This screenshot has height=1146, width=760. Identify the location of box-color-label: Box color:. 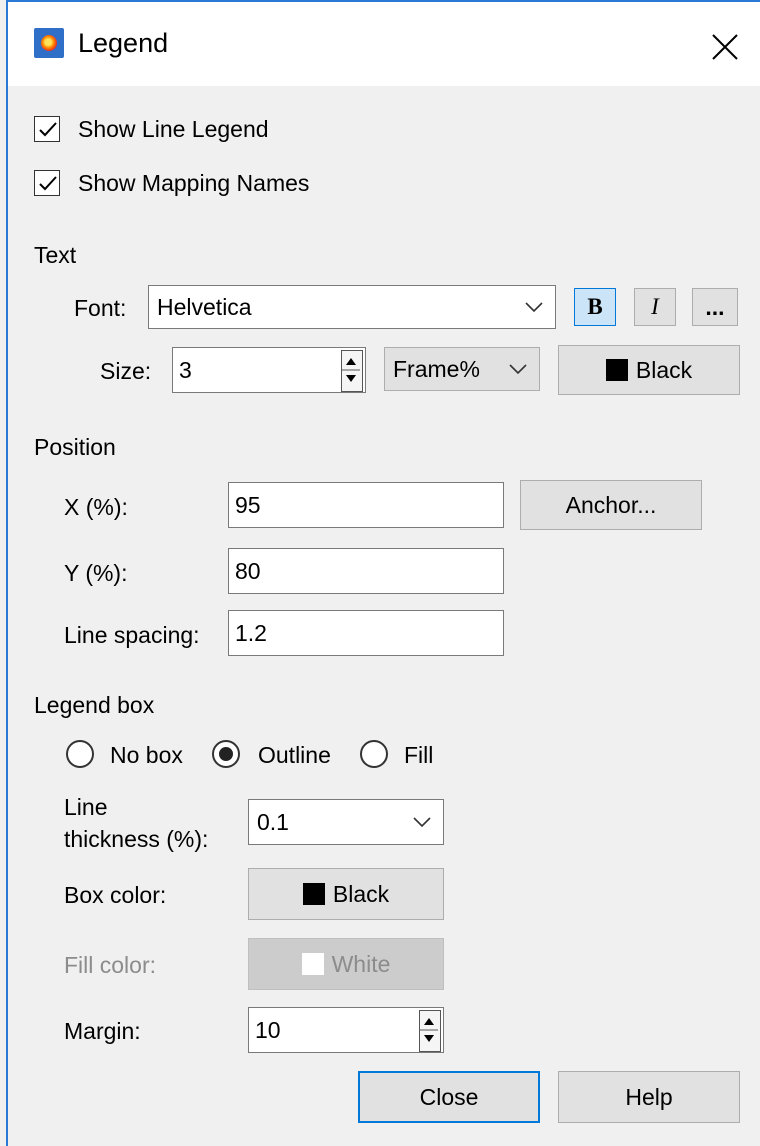
(115, 895).